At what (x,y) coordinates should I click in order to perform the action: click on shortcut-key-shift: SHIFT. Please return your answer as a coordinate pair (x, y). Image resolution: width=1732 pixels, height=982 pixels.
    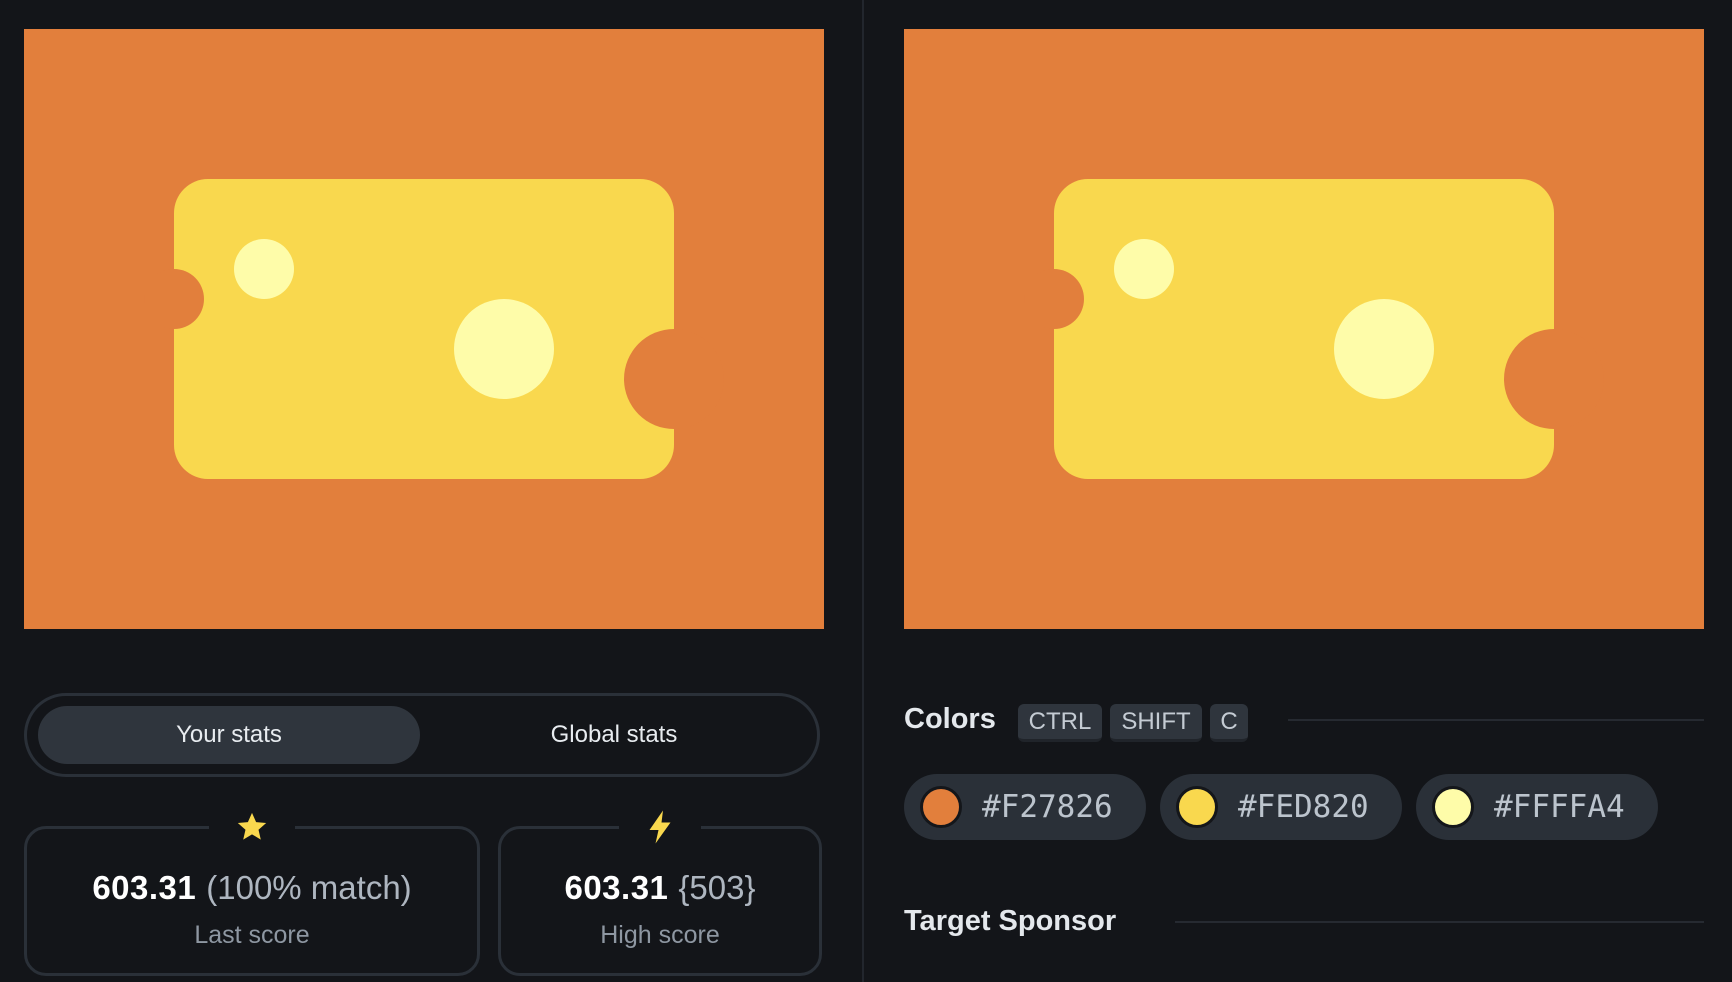
    Looking at the image, I should click on (1156, 723).